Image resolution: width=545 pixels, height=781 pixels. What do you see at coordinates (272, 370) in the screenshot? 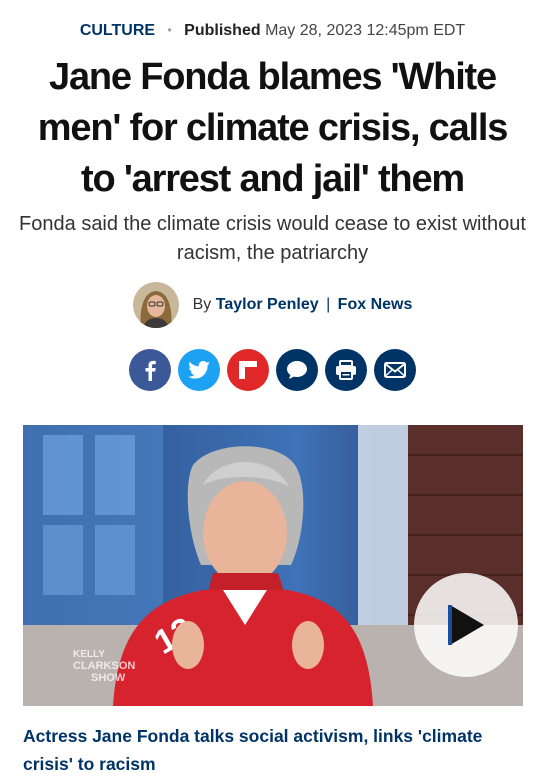
I see `share-buttons` at bounding box center [272, 370].